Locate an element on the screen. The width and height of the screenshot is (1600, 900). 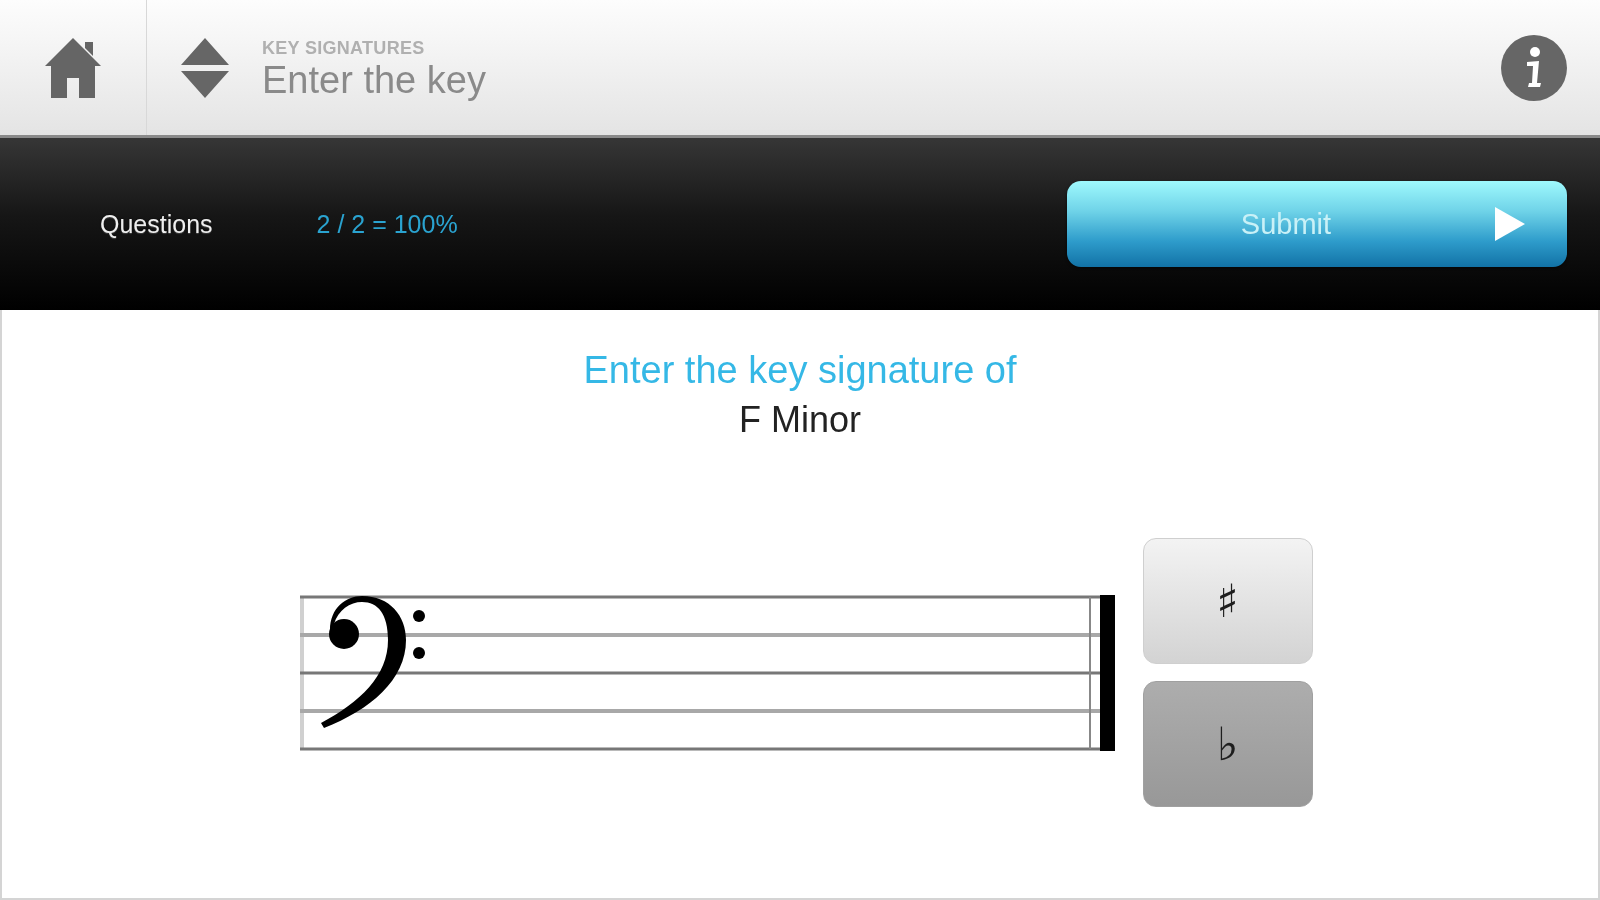
accidental-button: ♭ is located at coordinates (1227, 744).